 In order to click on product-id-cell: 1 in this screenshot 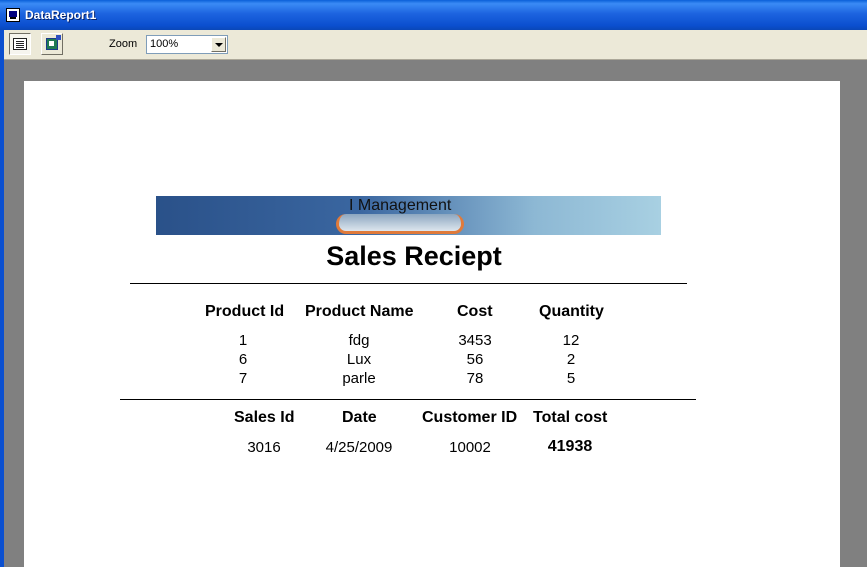, I will do `click(243, 340)`.